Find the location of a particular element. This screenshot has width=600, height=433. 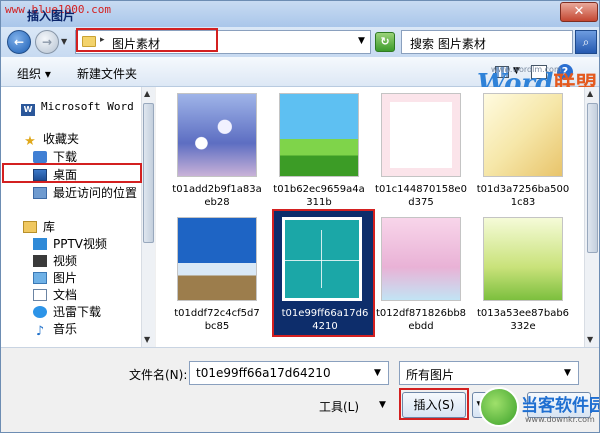

arrow-right-icon: → is located at coordinates (47, 42).